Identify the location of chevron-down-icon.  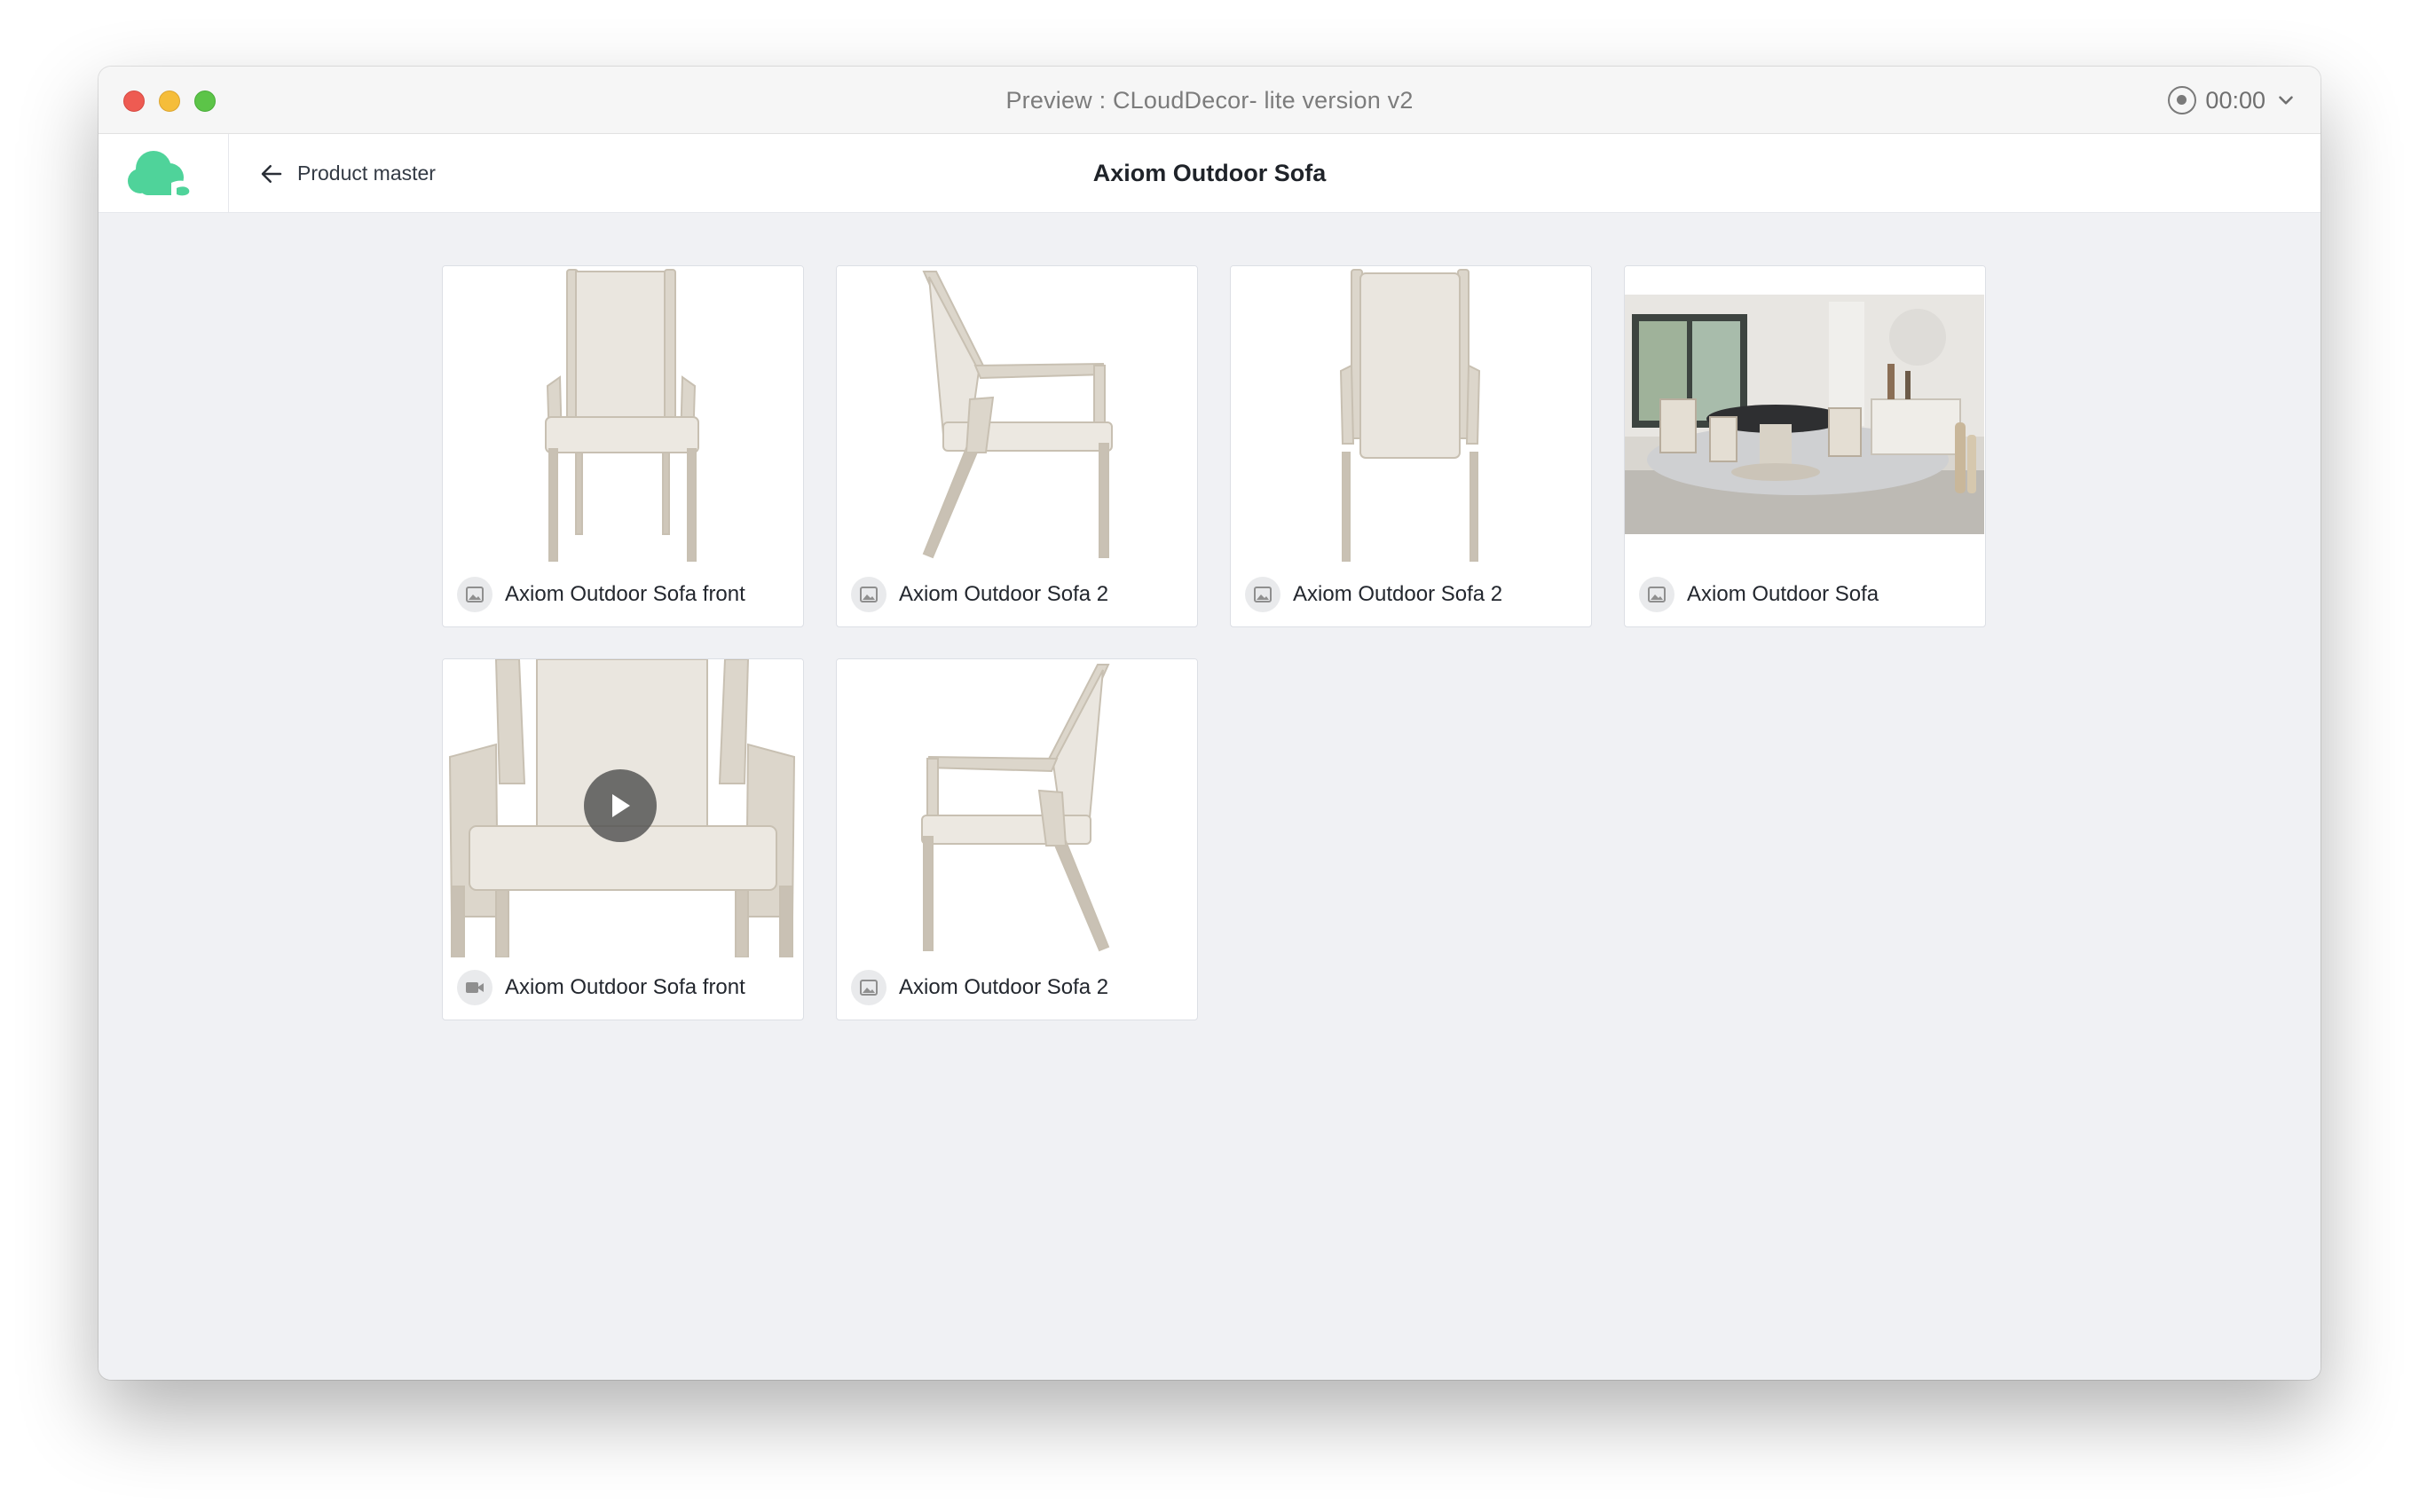
(2286, 100).